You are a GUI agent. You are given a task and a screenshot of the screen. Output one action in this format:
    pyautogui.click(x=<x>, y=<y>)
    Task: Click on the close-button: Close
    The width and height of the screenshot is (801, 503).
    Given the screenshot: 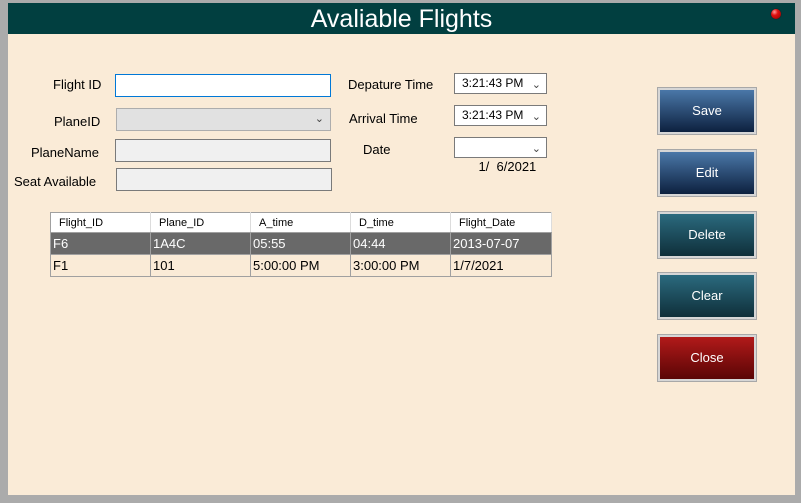 What is the action you would take?
    pyautogui.click(x=707, y=358)
    